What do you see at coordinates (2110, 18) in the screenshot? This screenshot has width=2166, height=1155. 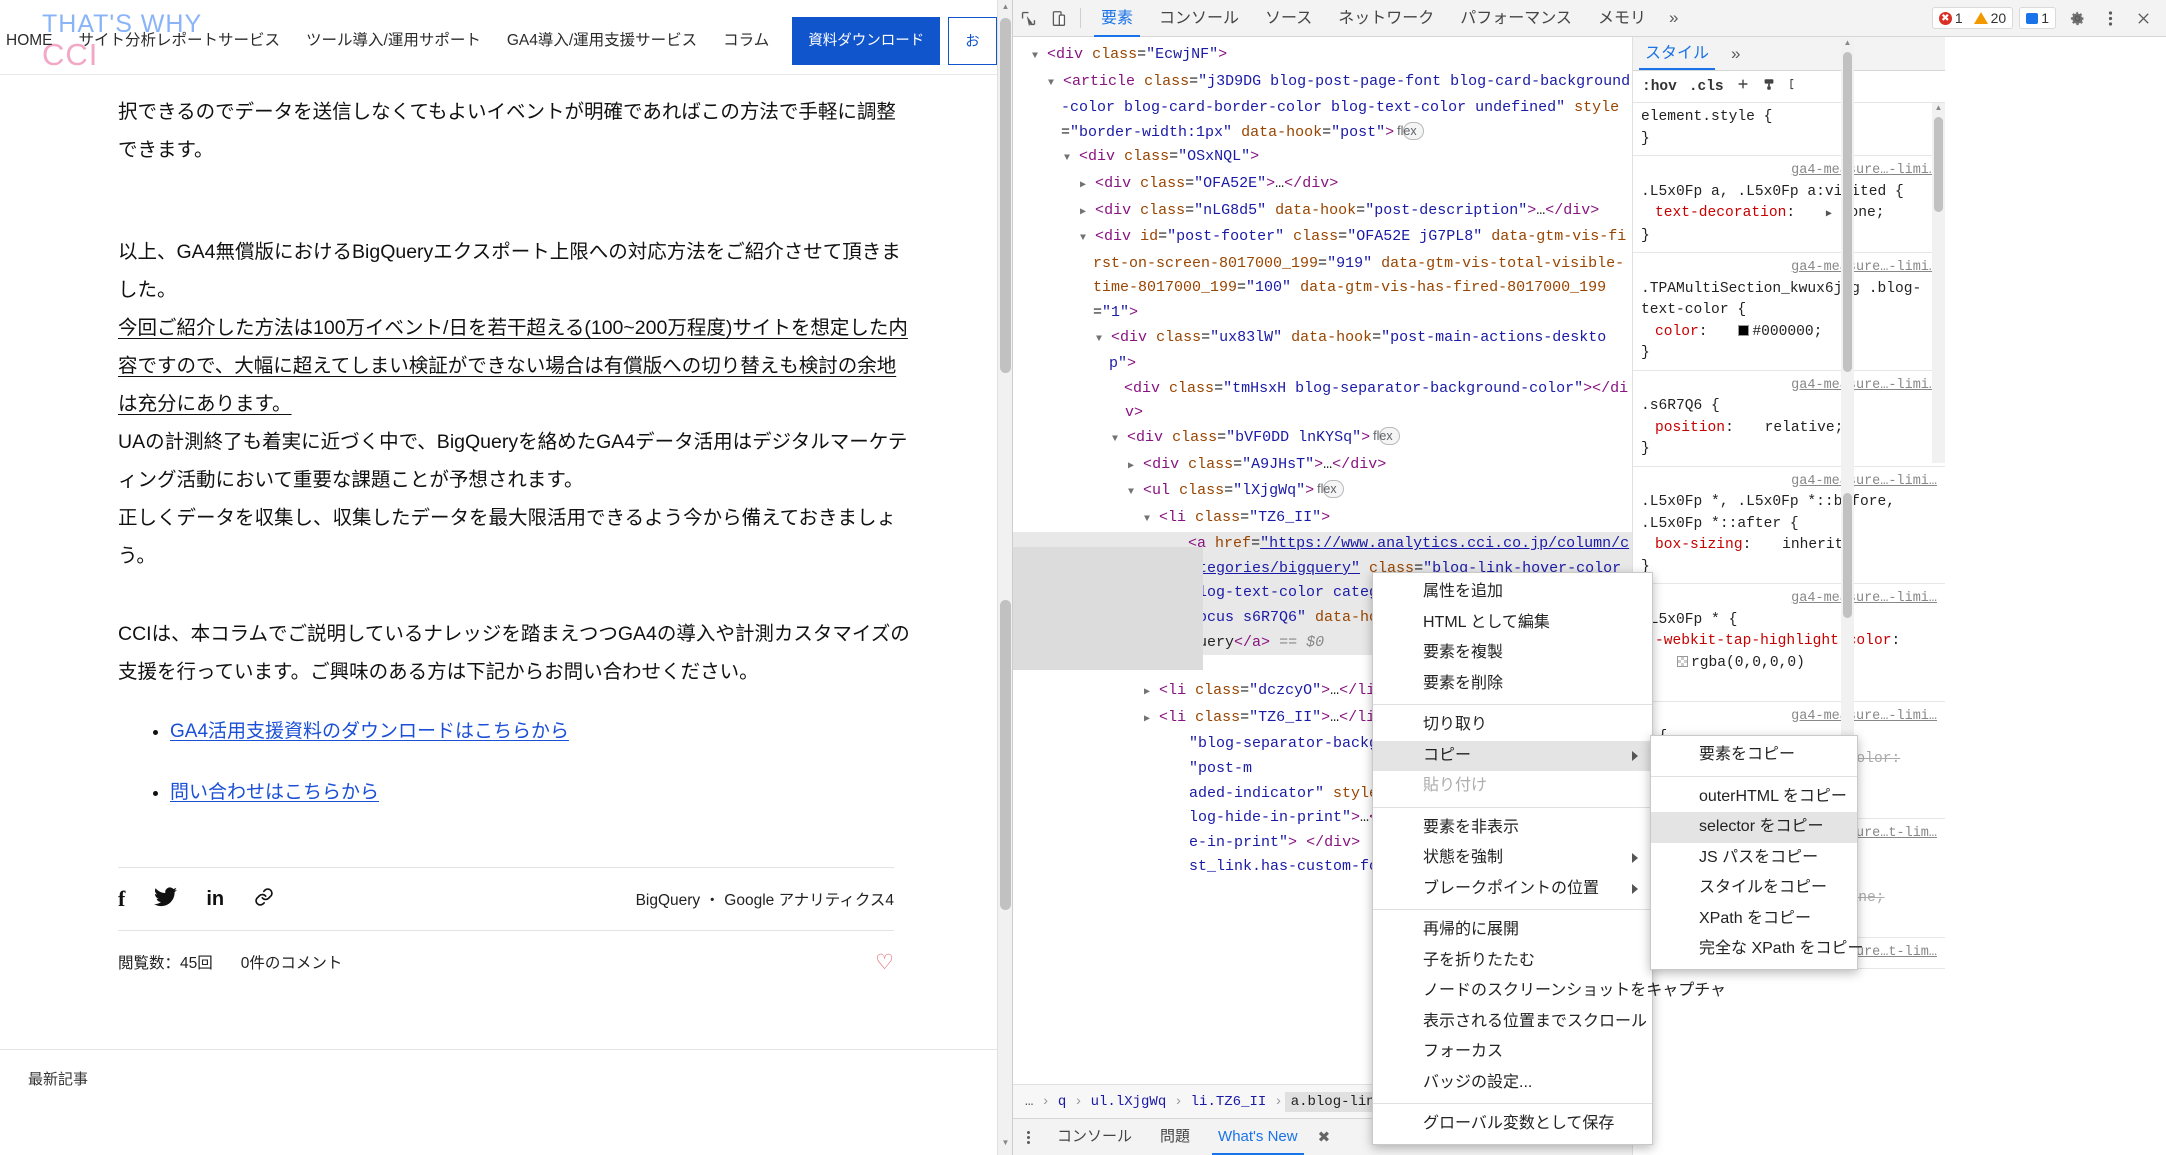 I see `more-options-icon` at bounding box center [2110, 18].